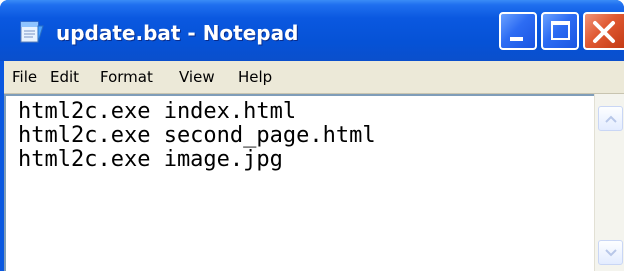  Describe the element at coordinates (518, 31) in the screenshot. I see `minimize-button` at that location.